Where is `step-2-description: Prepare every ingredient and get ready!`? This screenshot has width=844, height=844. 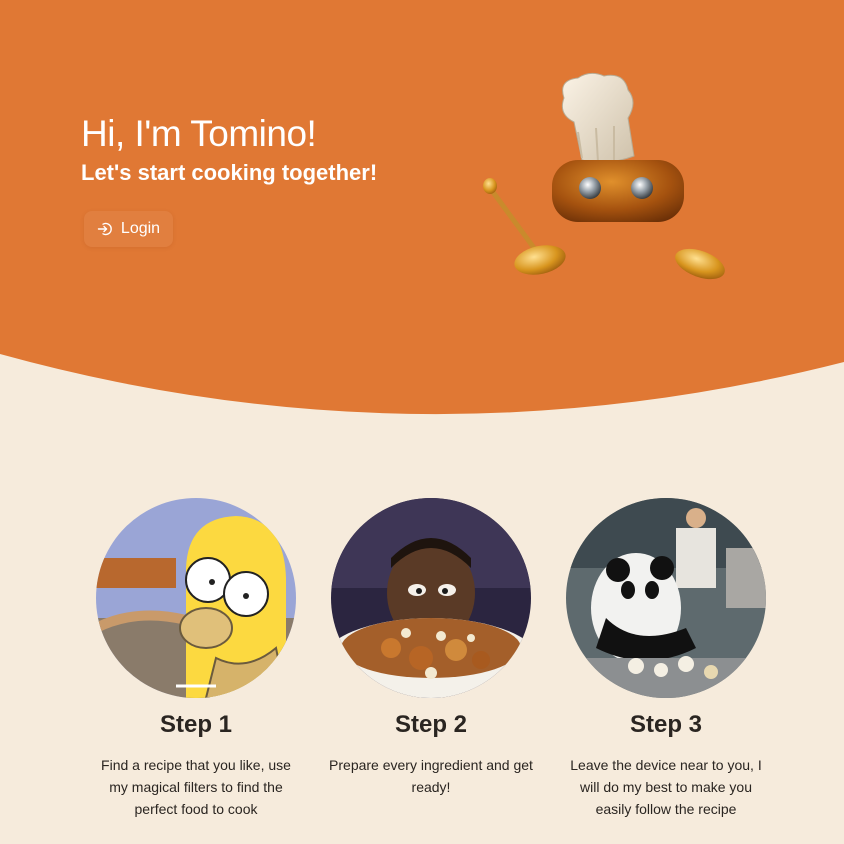 step-2-description: Prepare every ingredient and get ready! is located at coordinates (431, 776).